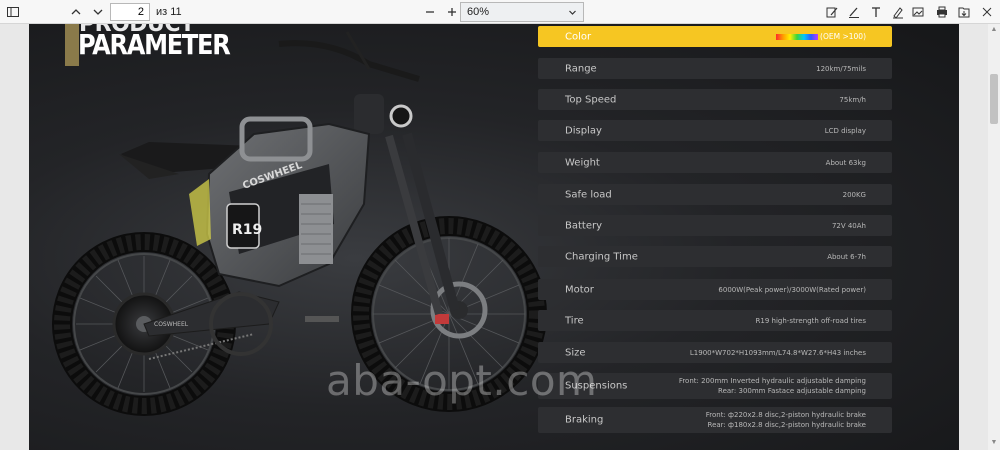 This screenshot has height=450, width=1000. I want to click on text-tool-icon, so click(876, 12).